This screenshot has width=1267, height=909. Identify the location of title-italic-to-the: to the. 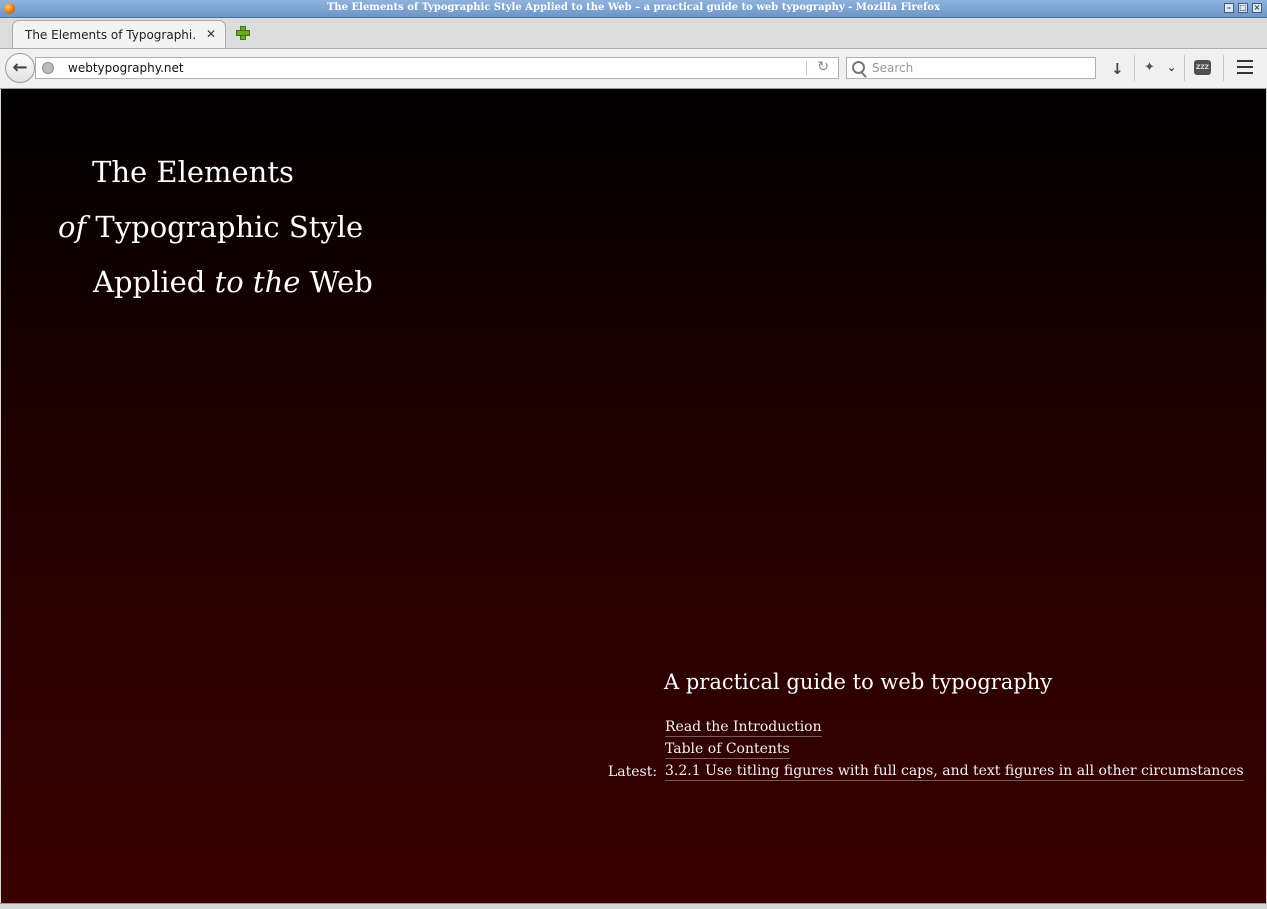
(257, 282).